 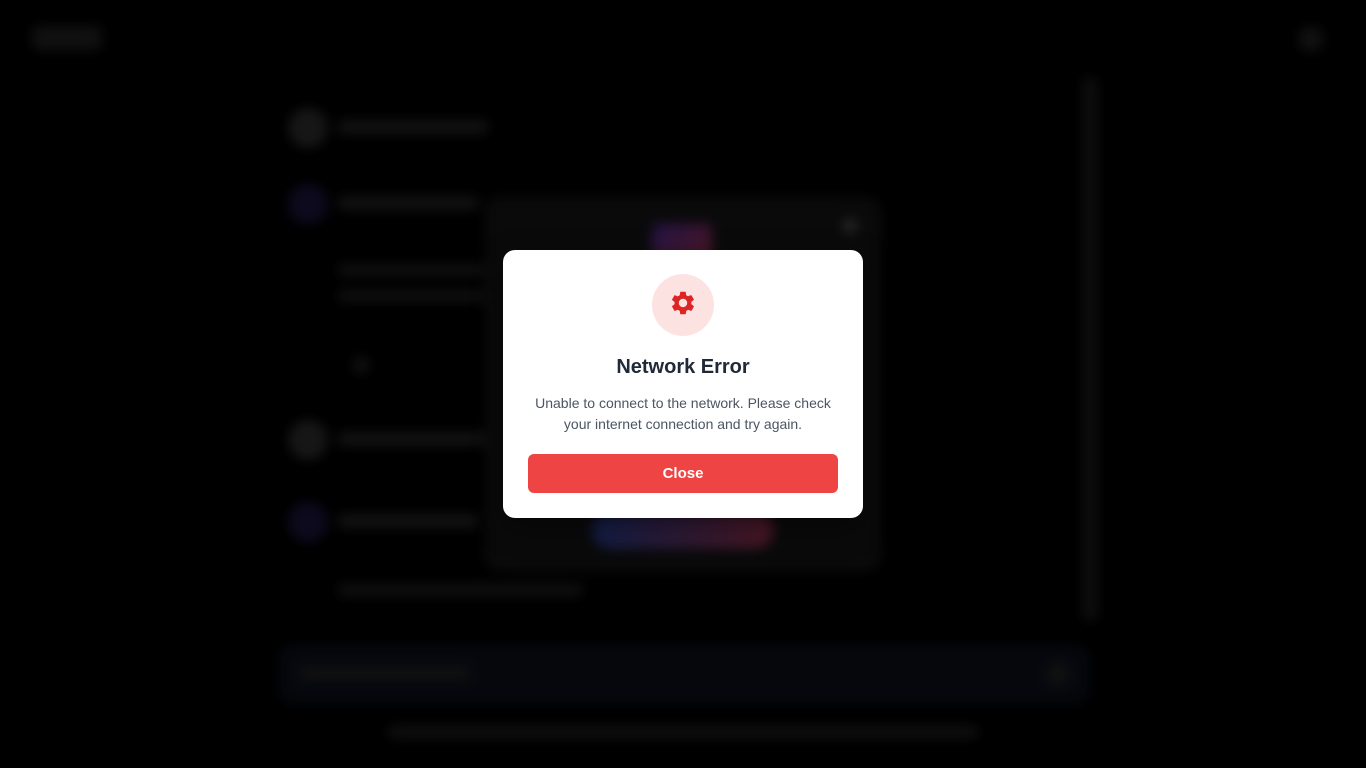 I want to click on gear-icon, so click(x=683, y=305).